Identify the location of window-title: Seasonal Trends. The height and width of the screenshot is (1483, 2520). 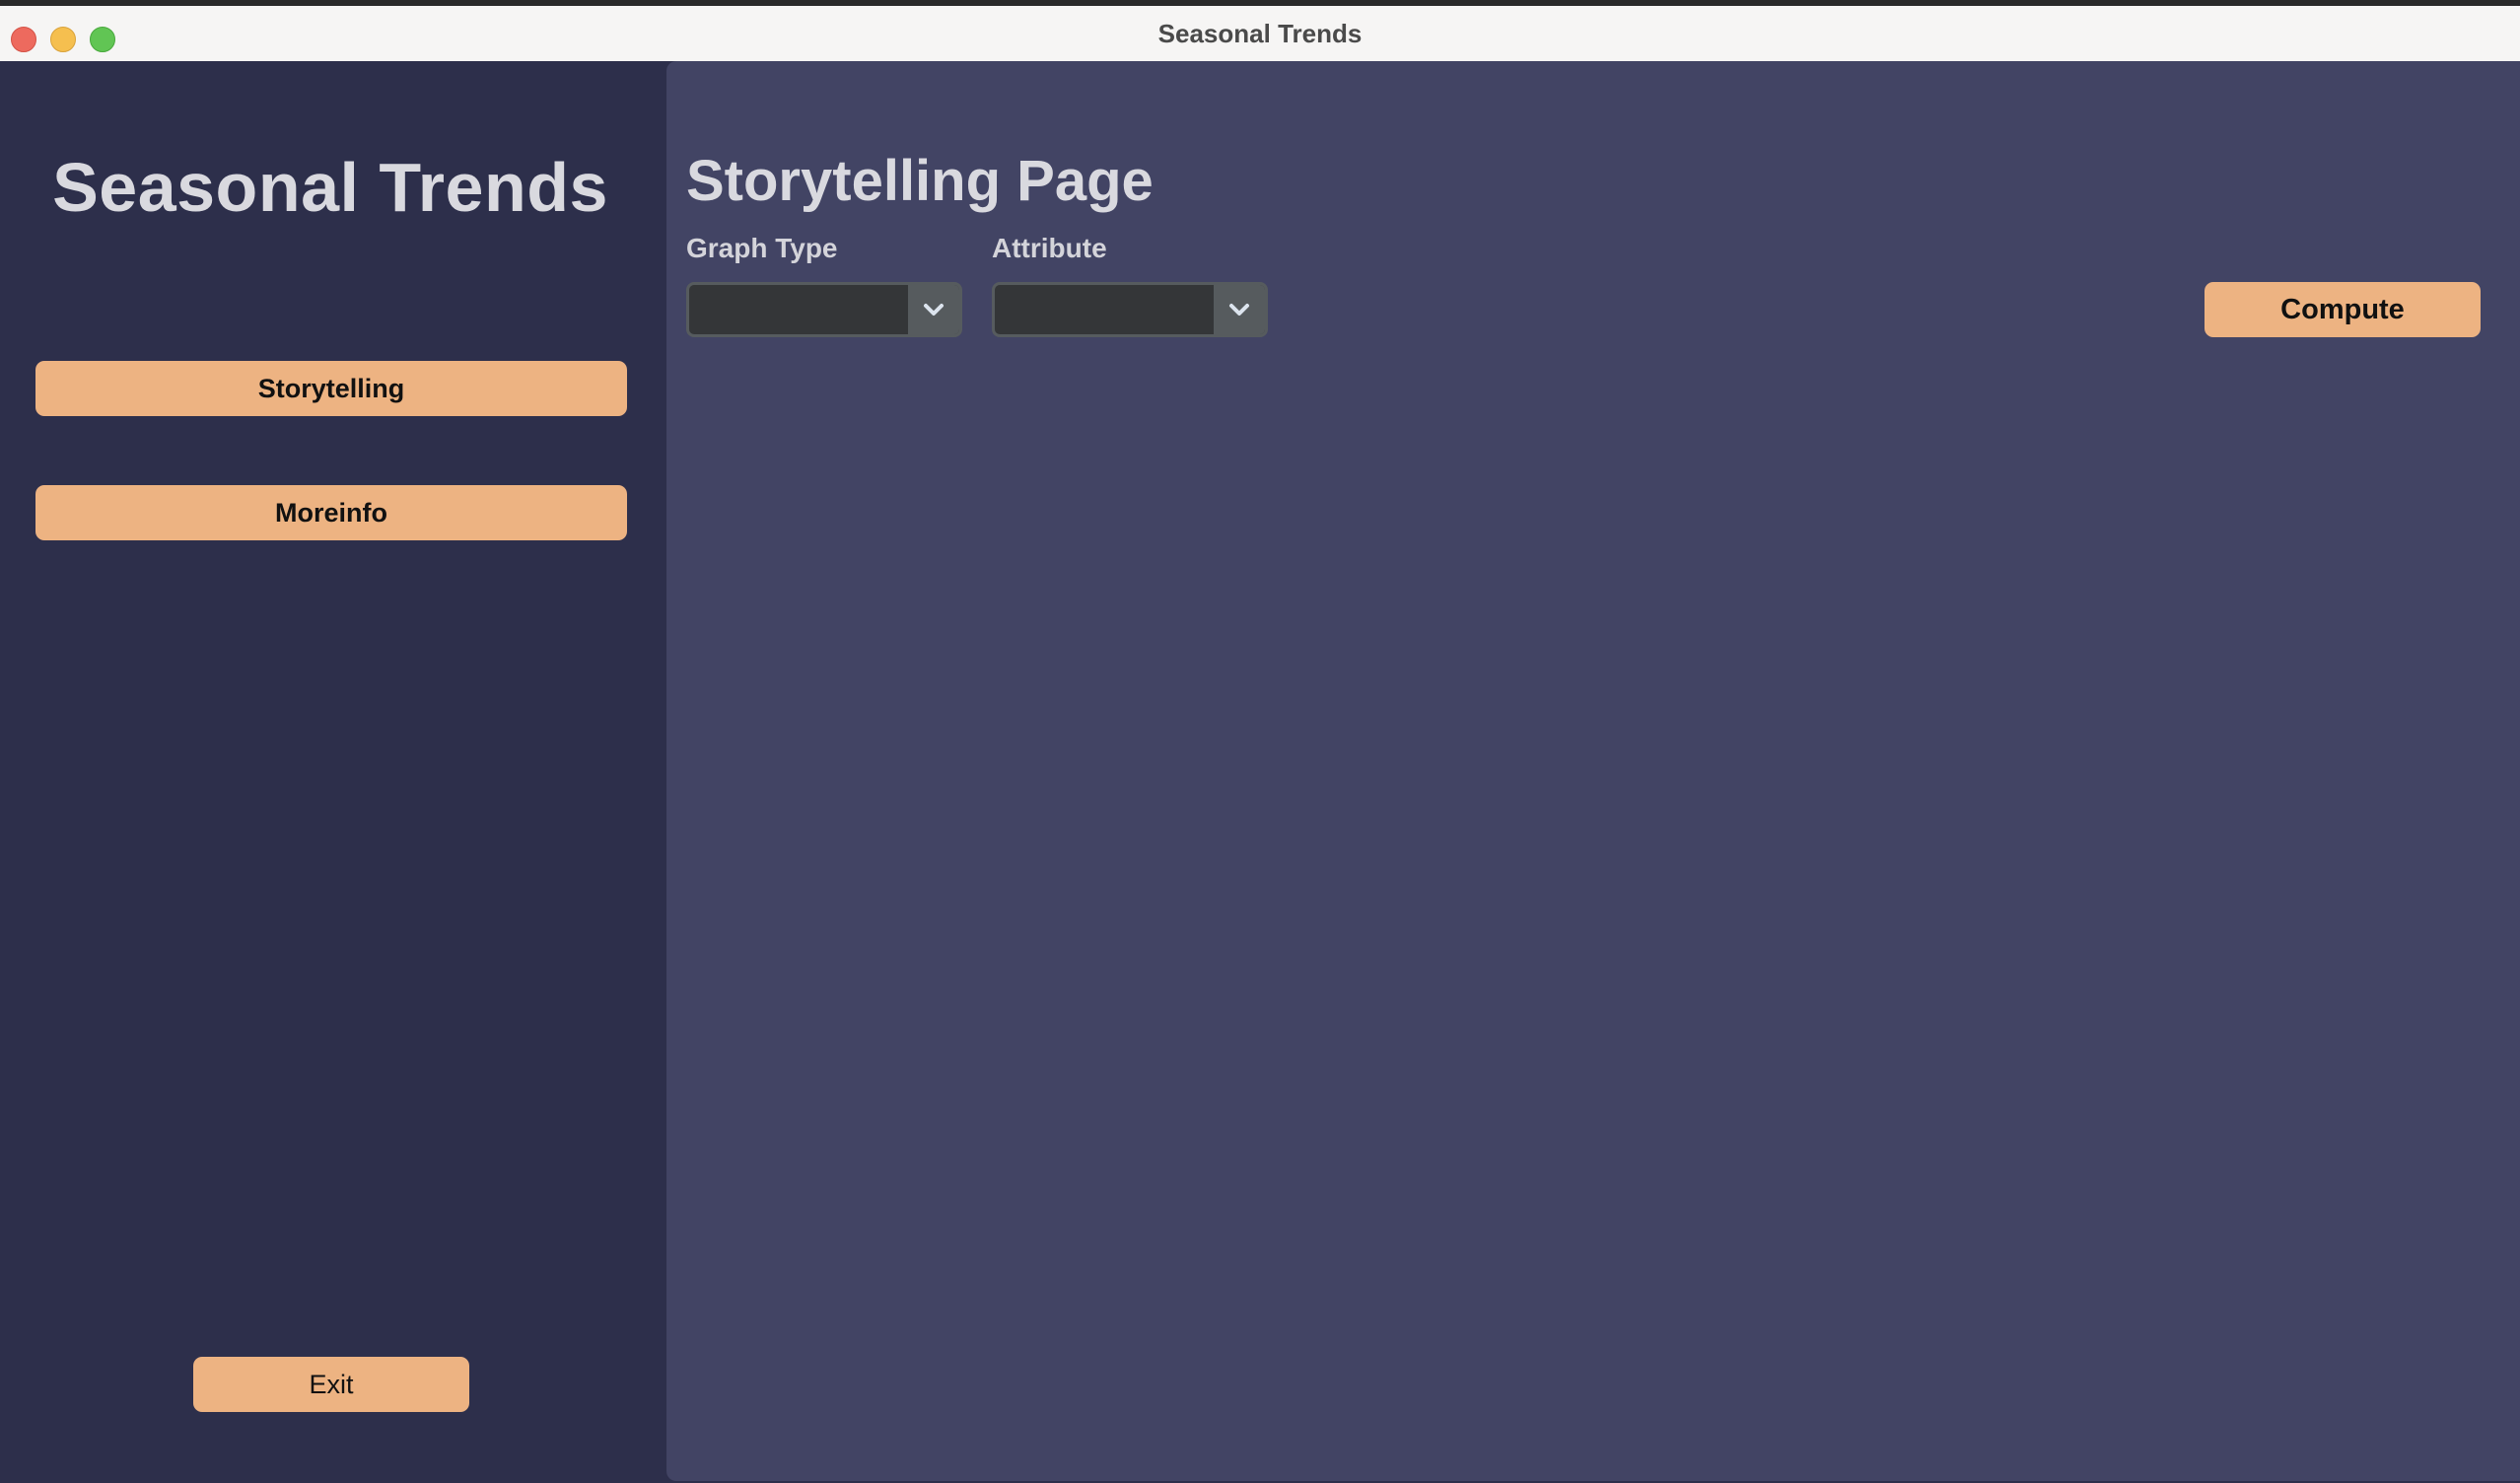
(1260, 33).